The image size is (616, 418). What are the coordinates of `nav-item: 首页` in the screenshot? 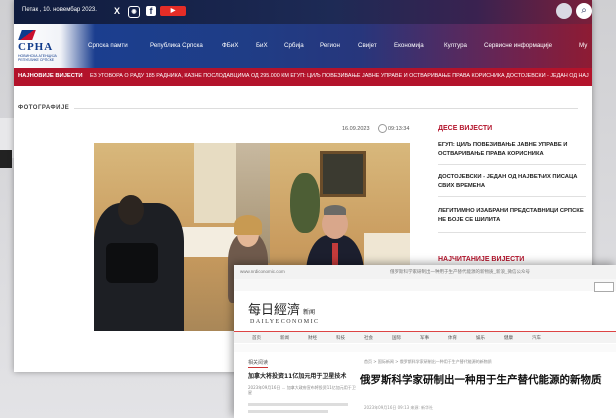 It's located at (256, 338).